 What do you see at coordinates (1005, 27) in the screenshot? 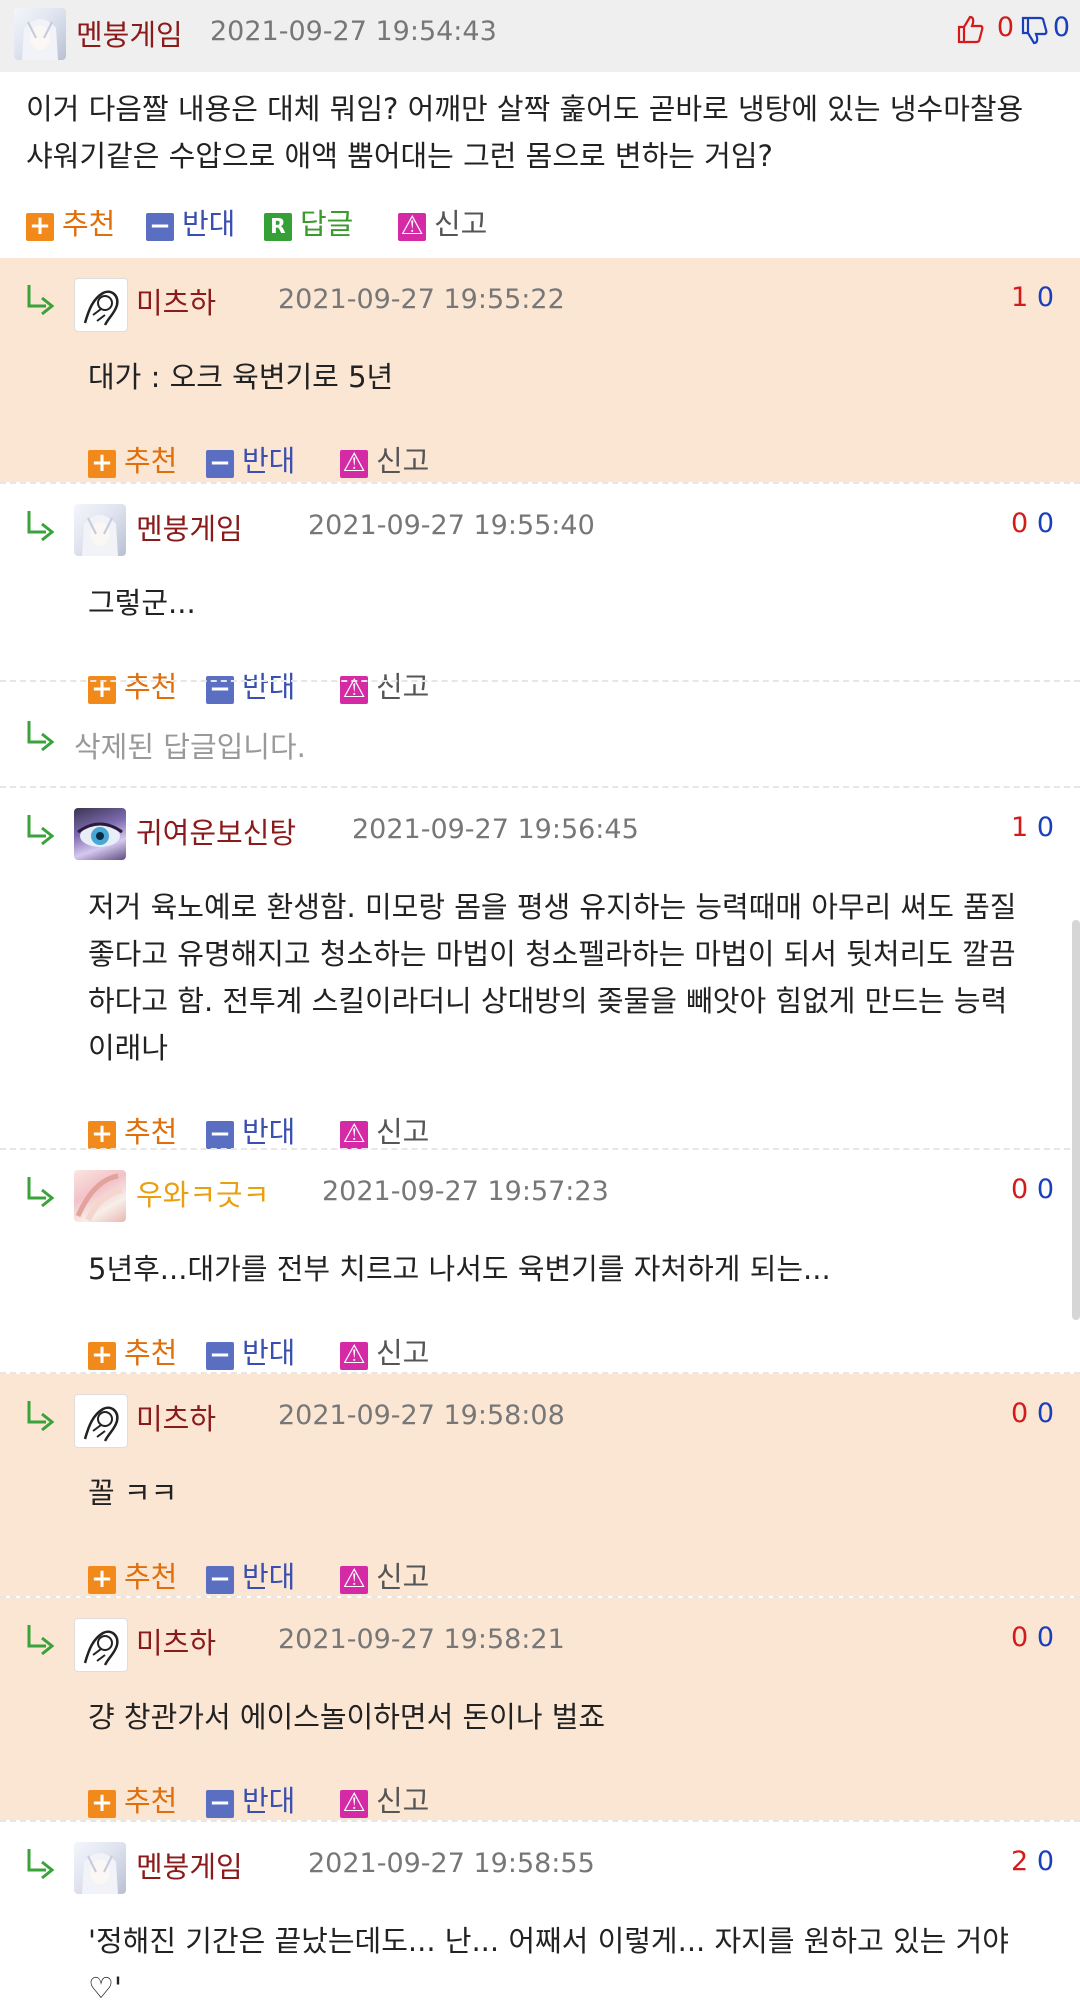
I see `post-upvote-count: 0` at bounding box center [1005, 27].